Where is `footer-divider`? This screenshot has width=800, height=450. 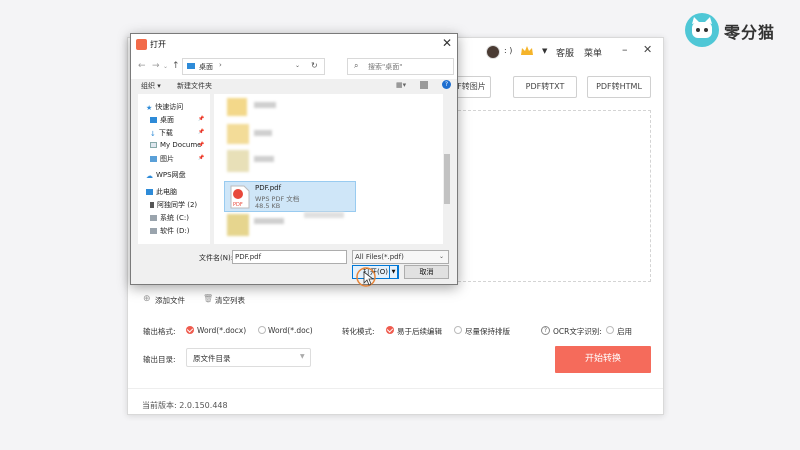 footer-divider is located at coordinates (395, 388).